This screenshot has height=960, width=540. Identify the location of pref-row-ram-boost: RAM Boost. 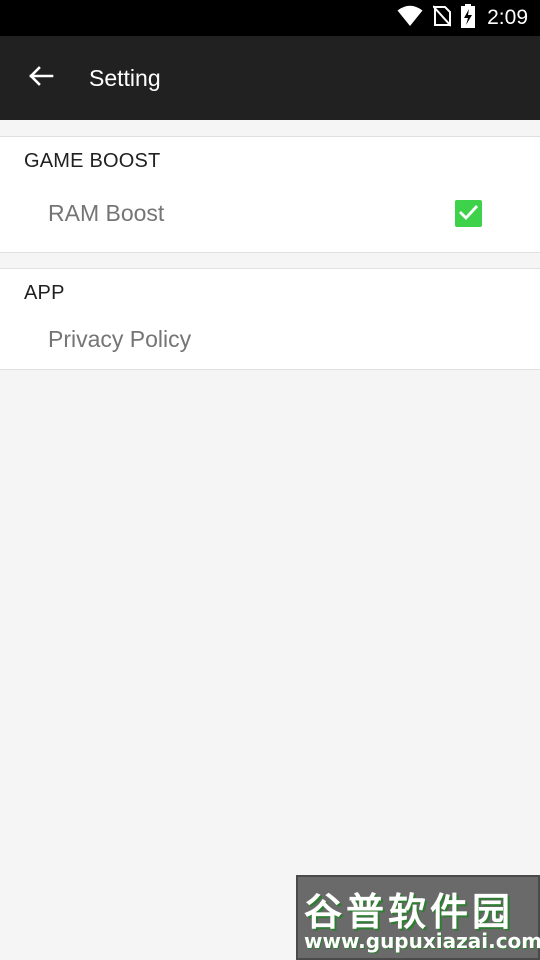
(270, 212).